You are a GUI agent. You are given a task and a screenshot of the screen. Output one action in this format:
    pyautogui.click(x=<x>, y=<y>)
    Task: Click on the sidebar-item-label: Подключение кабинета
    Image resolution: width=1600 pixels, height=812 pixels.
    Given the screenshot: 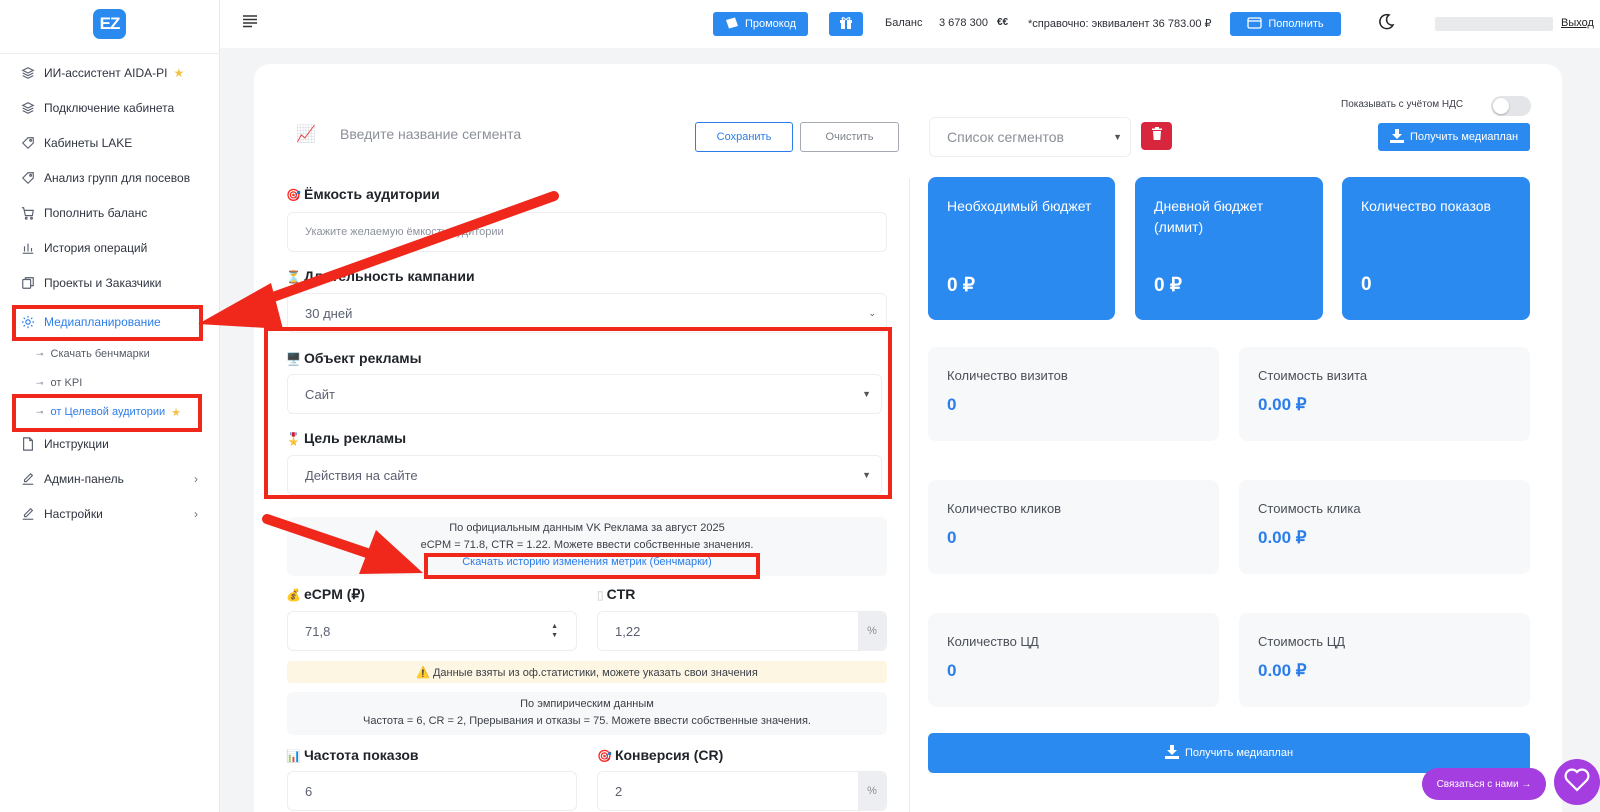 What is the action you would take?
    pyautogui.click(x=109, y=108)
    